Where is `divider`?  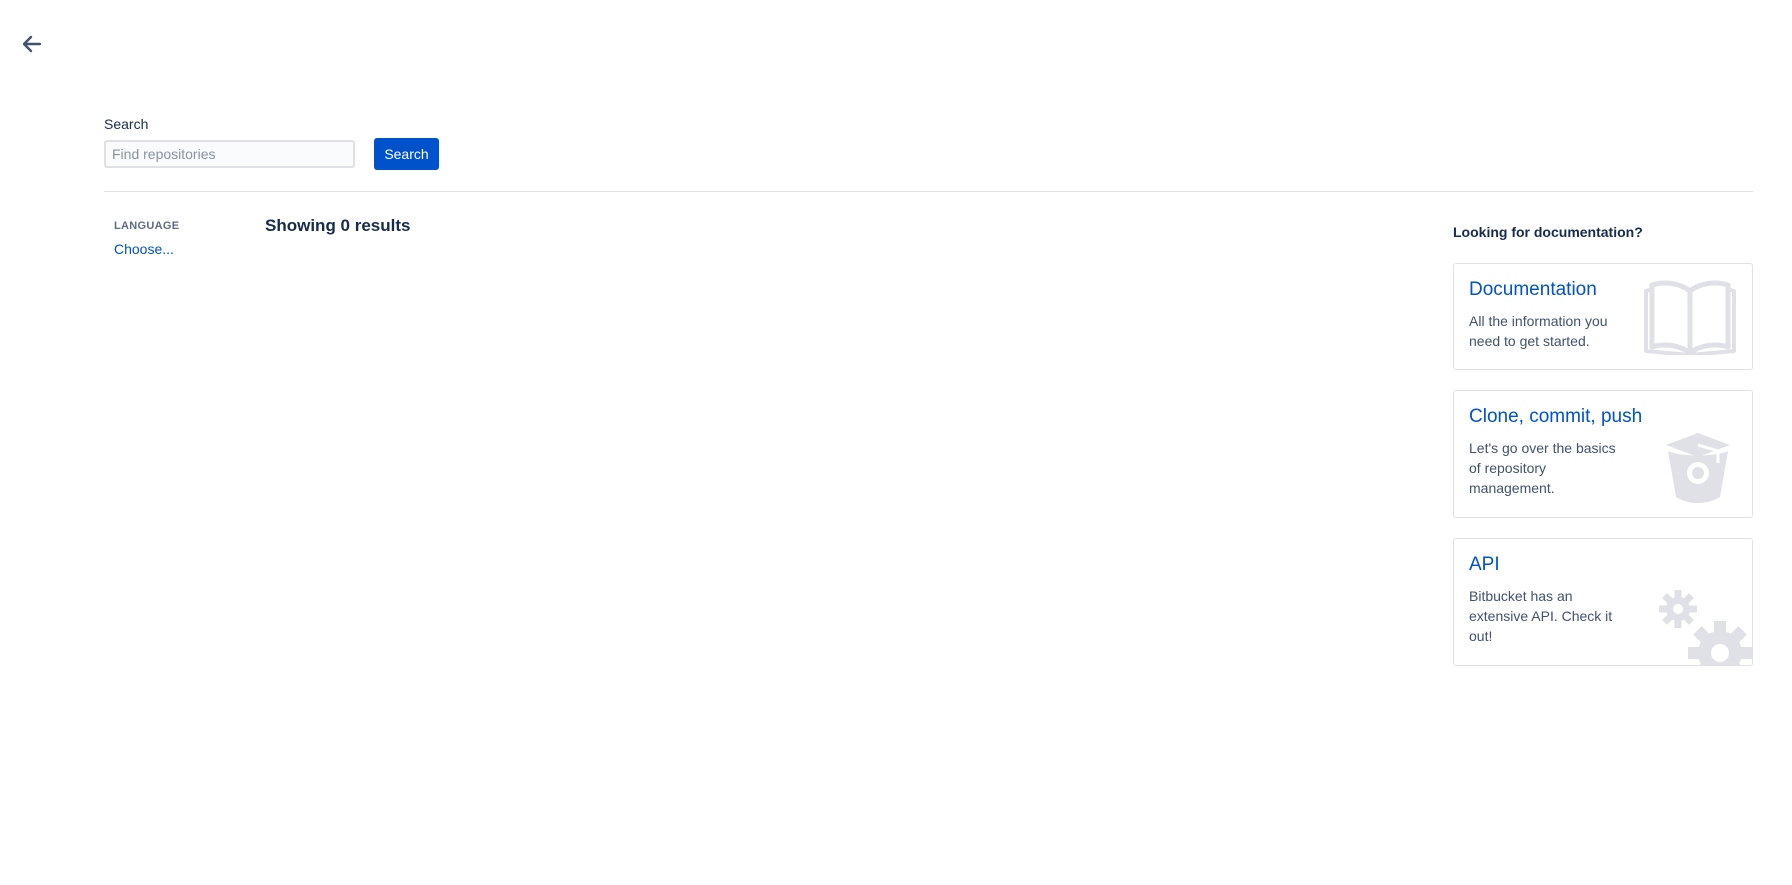 divider is located at coordinates (928, 191).